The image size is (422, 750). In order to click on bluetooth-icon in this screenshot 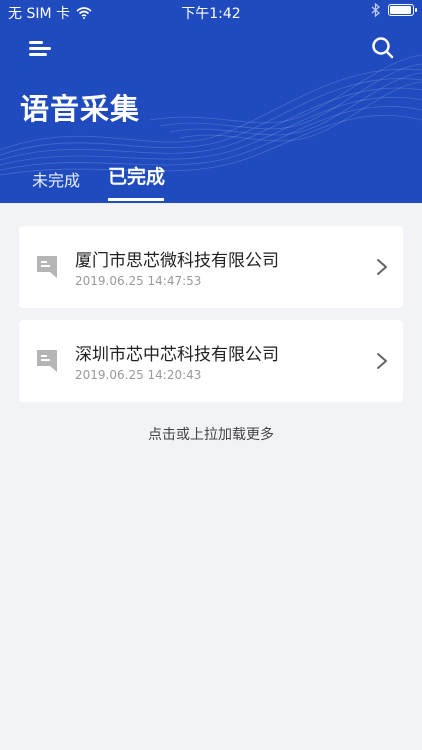, I will do `click(375, 10)`.